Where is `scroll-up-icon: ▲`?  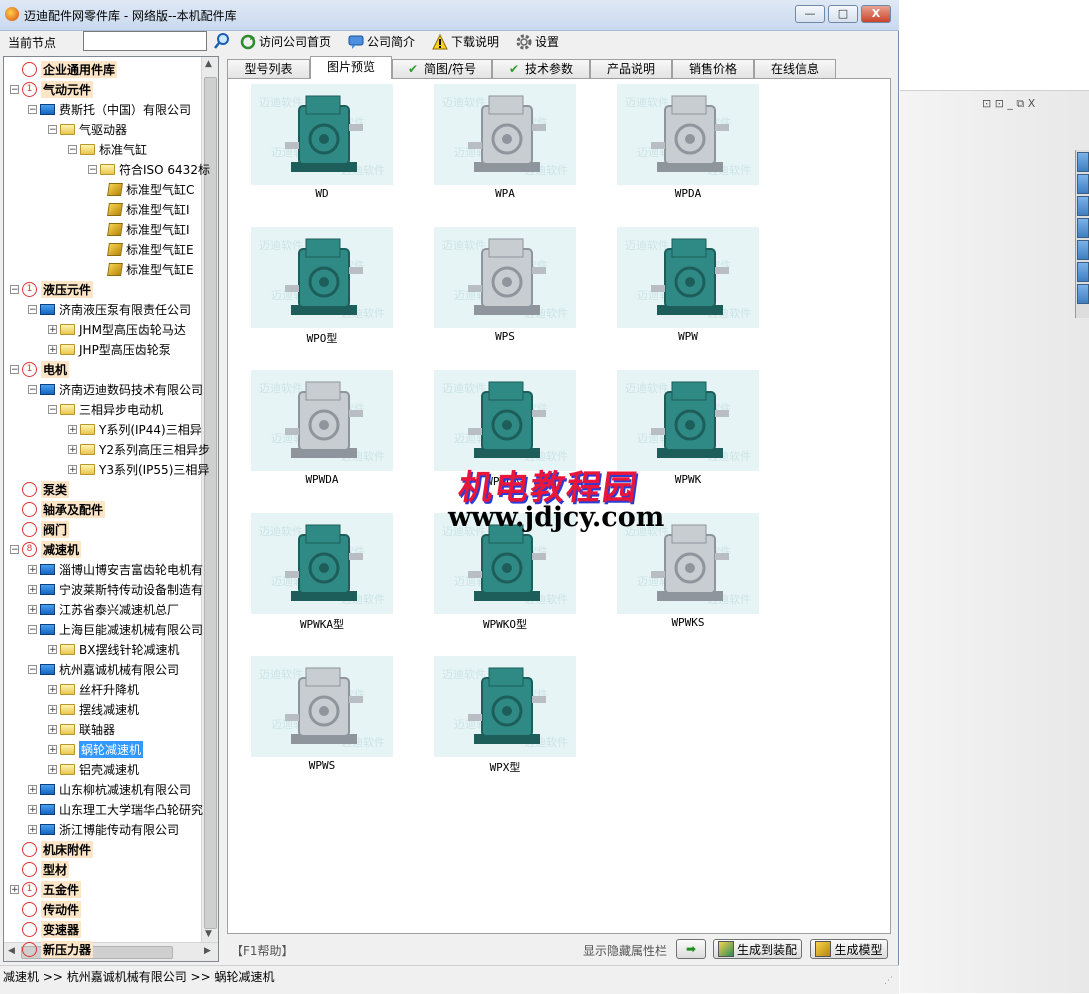 scroll-up-icon: ▲ is located at coordinates (208, 64).